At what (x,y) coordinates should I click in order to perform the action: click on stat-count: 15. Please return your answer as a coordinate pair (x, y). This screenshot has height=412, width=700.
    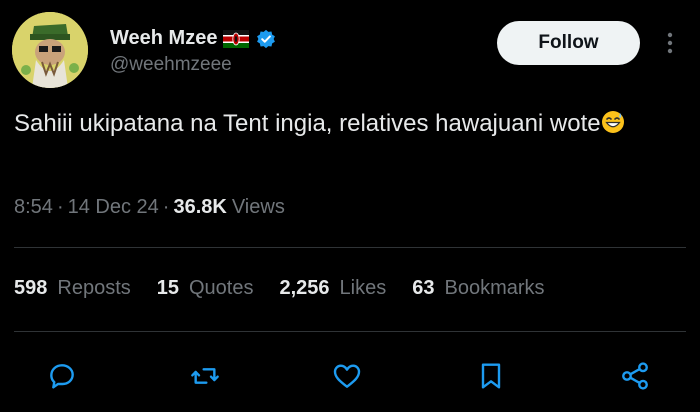
    Looking at the image, I should click on (167, 288).